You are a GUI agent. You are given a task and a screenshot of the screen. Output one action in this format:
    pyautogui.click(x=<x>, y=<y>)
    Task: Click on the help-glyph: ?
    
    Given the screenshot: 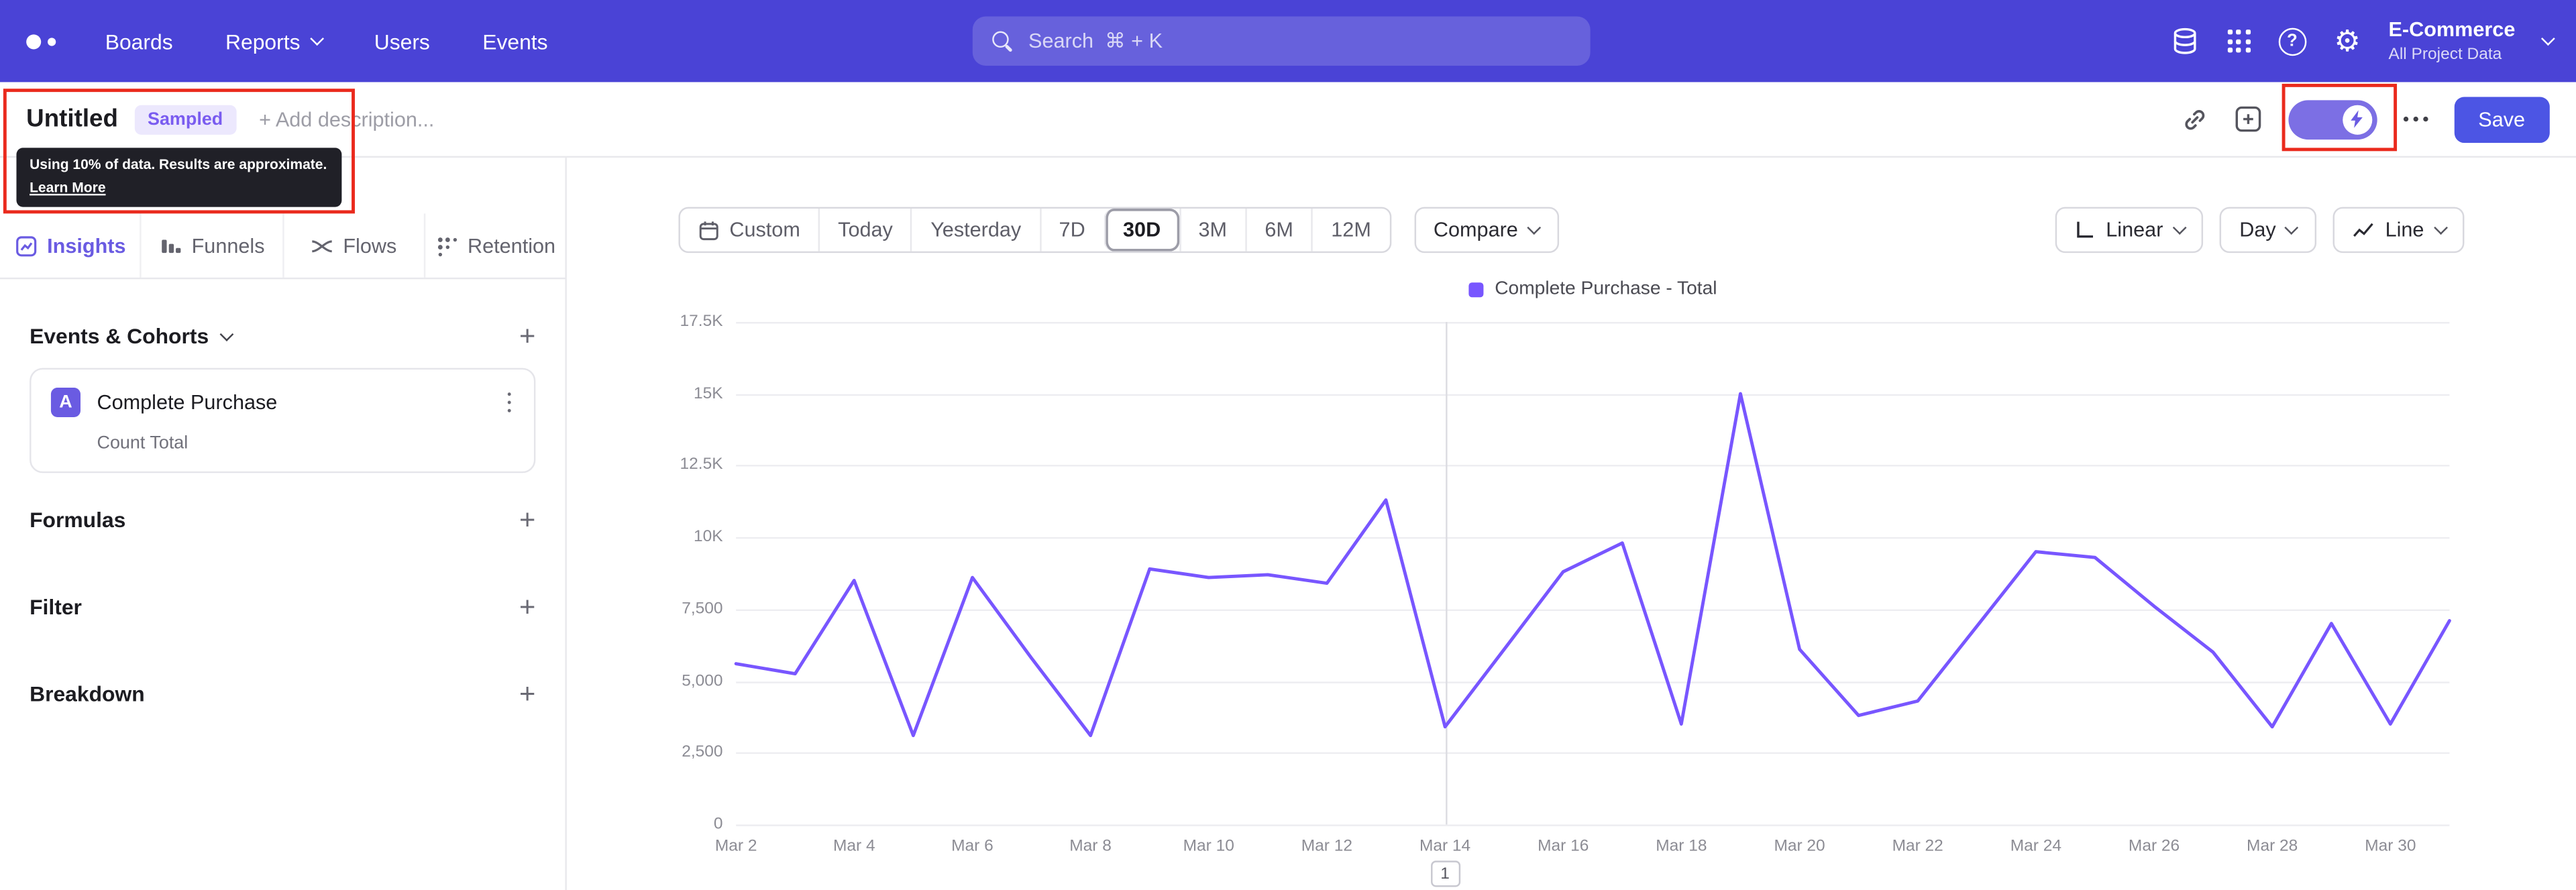 What is the action you would take?
    pyautogui.click(x=2292, y=41)
    